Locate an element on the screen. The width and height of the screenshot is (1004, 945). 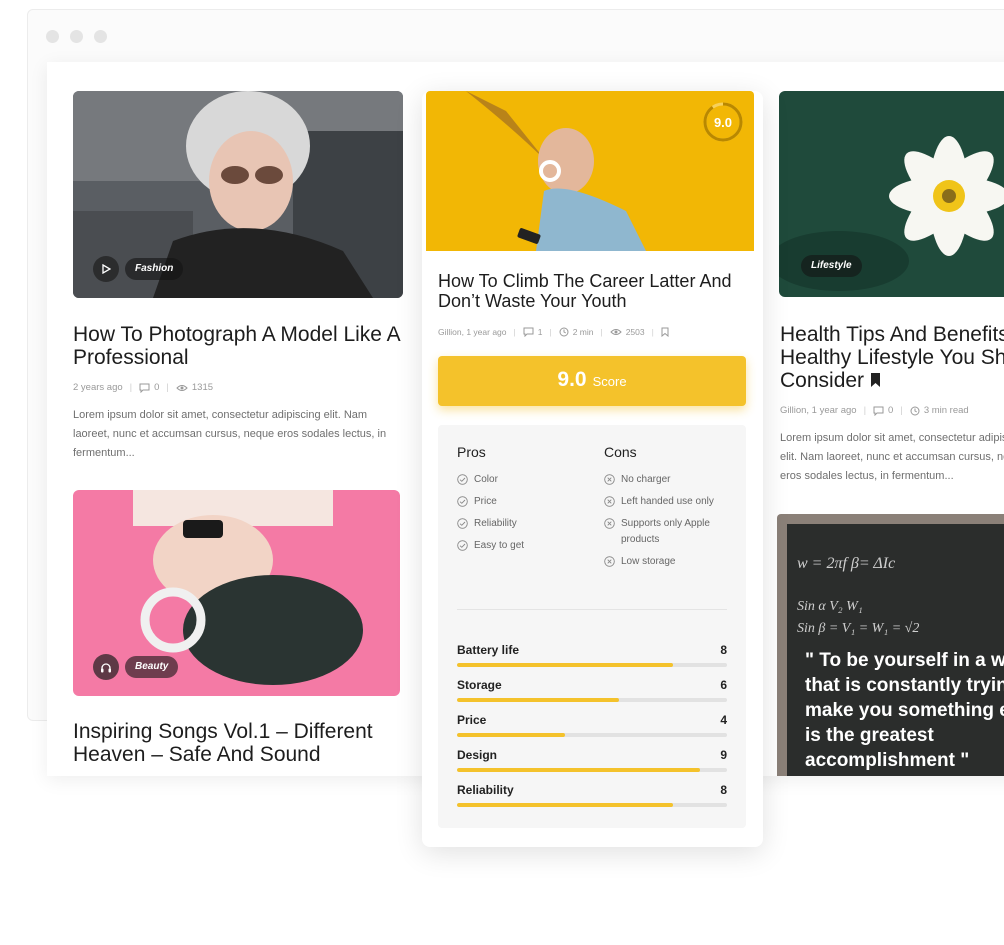
cons-item-label: Left handed use only is located at coordinates (667, 501).